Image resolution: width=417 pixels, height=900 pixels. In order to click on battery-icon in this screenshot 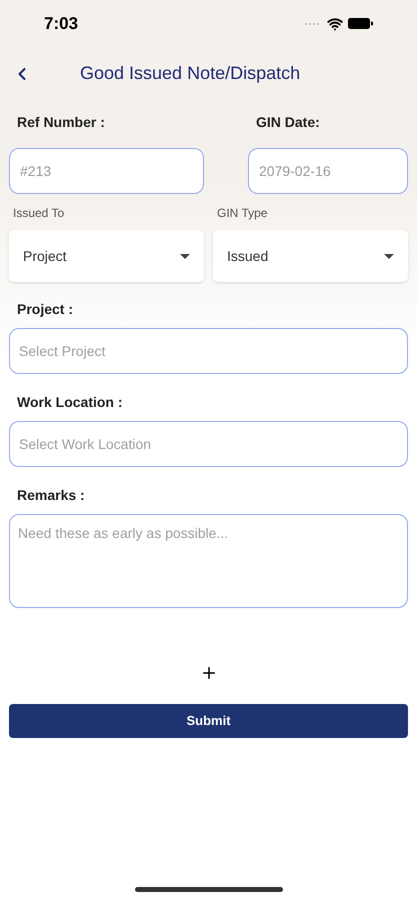, I will do `click(360, 23)`.